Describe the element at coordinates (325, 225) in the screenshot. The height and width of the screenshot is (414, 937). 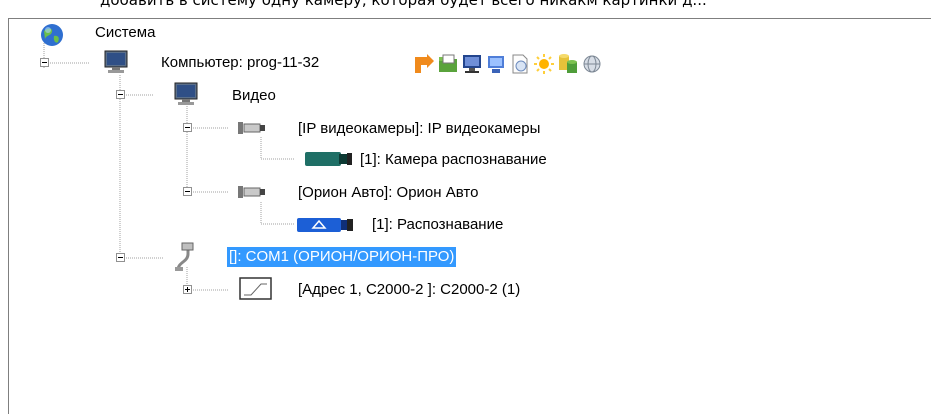
I see `recognition-camera-icon` at that location.